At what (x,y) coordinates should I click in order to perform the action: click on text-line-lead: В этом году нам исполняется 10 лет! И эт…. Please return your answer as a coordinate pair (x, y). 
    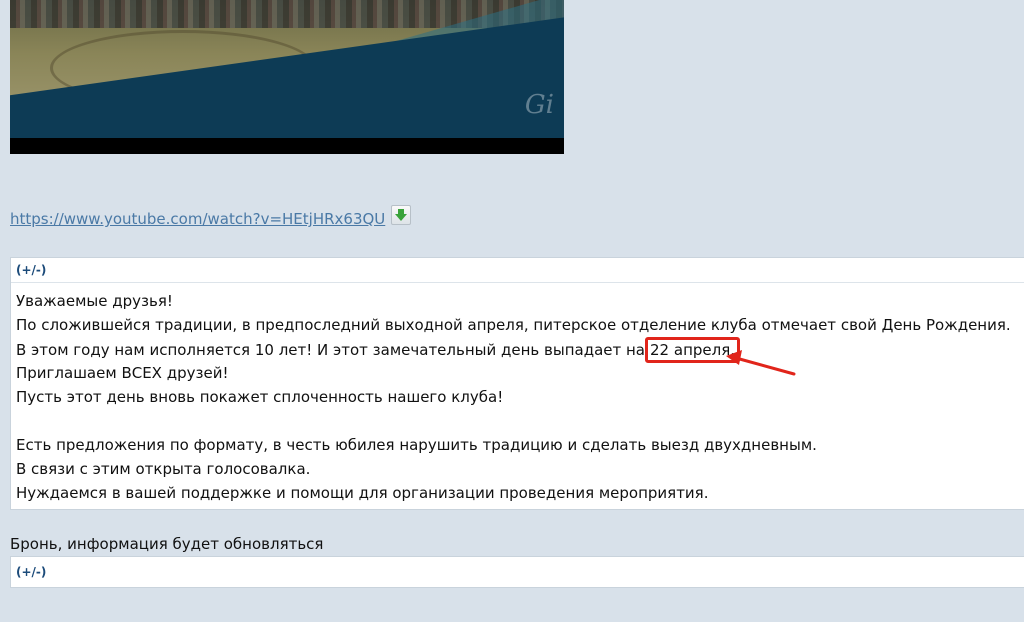
    Looking at the image, I should click on (331, 350).